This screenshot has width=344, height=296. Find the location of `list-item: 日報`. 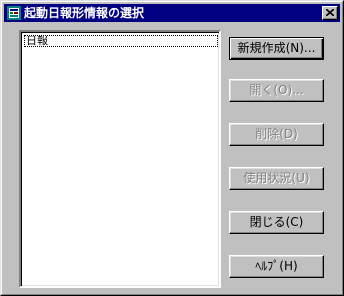

list-item: 日報 is located at coordinates (121, 41).